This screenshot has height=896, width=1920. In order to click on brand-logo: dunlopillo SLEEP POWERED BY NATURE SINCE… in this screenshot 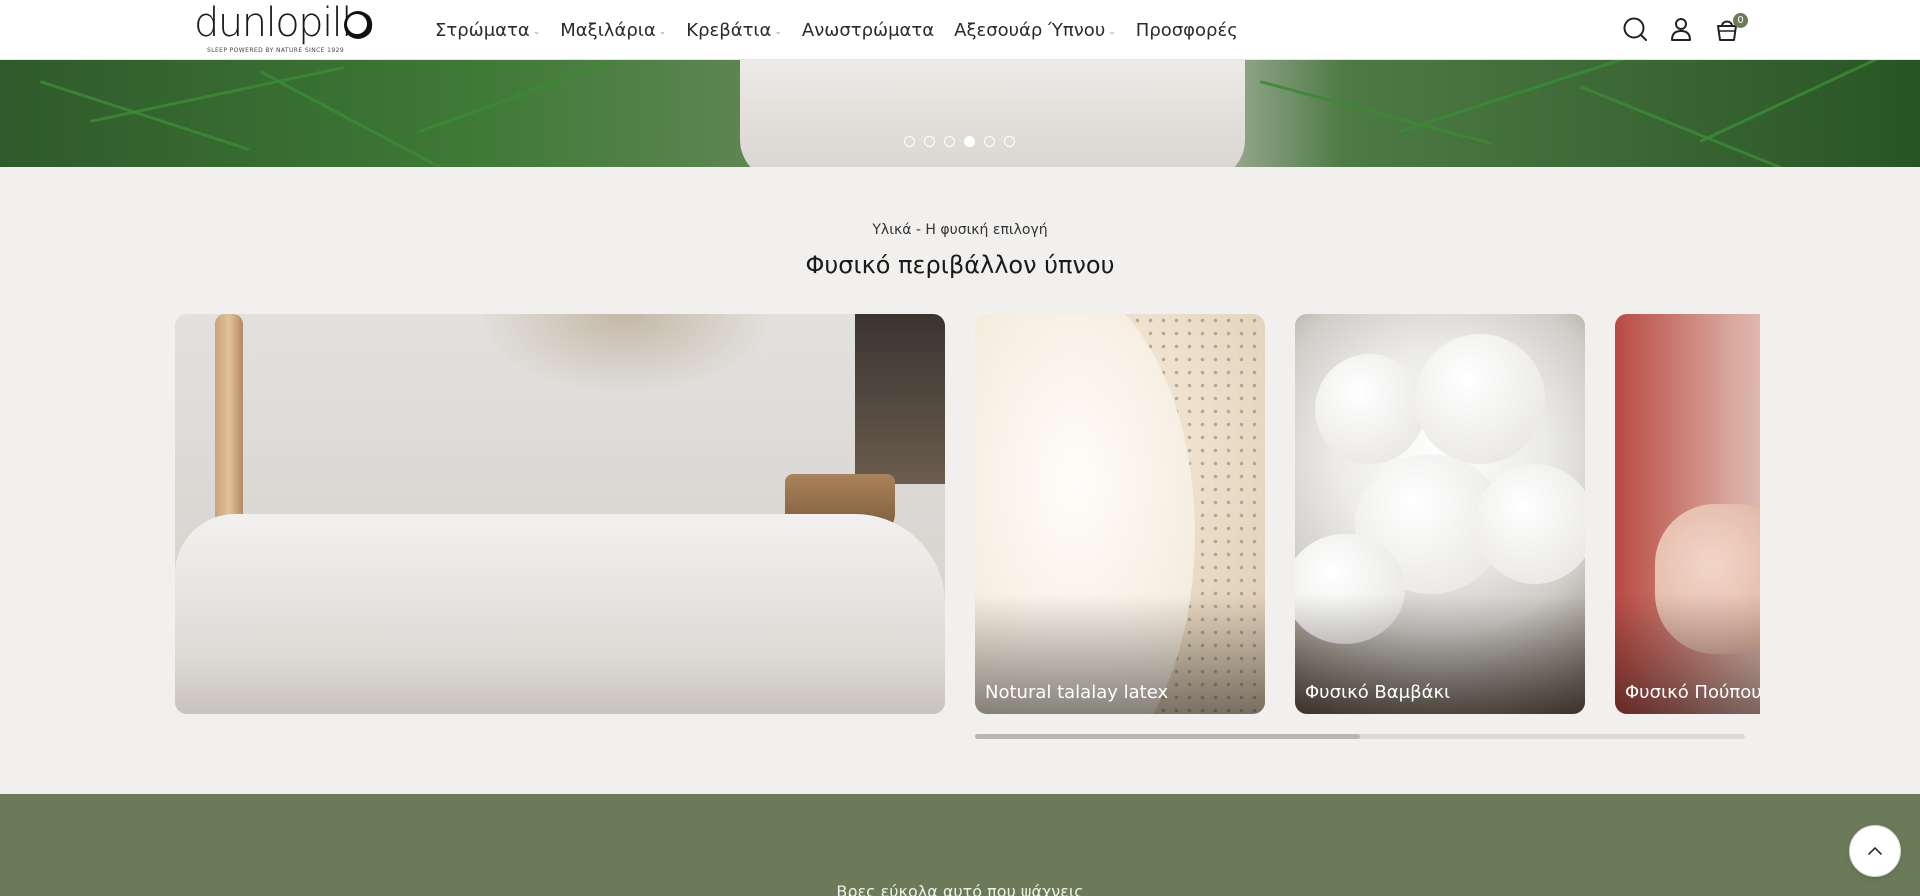, I will do `click(286, 29)`.